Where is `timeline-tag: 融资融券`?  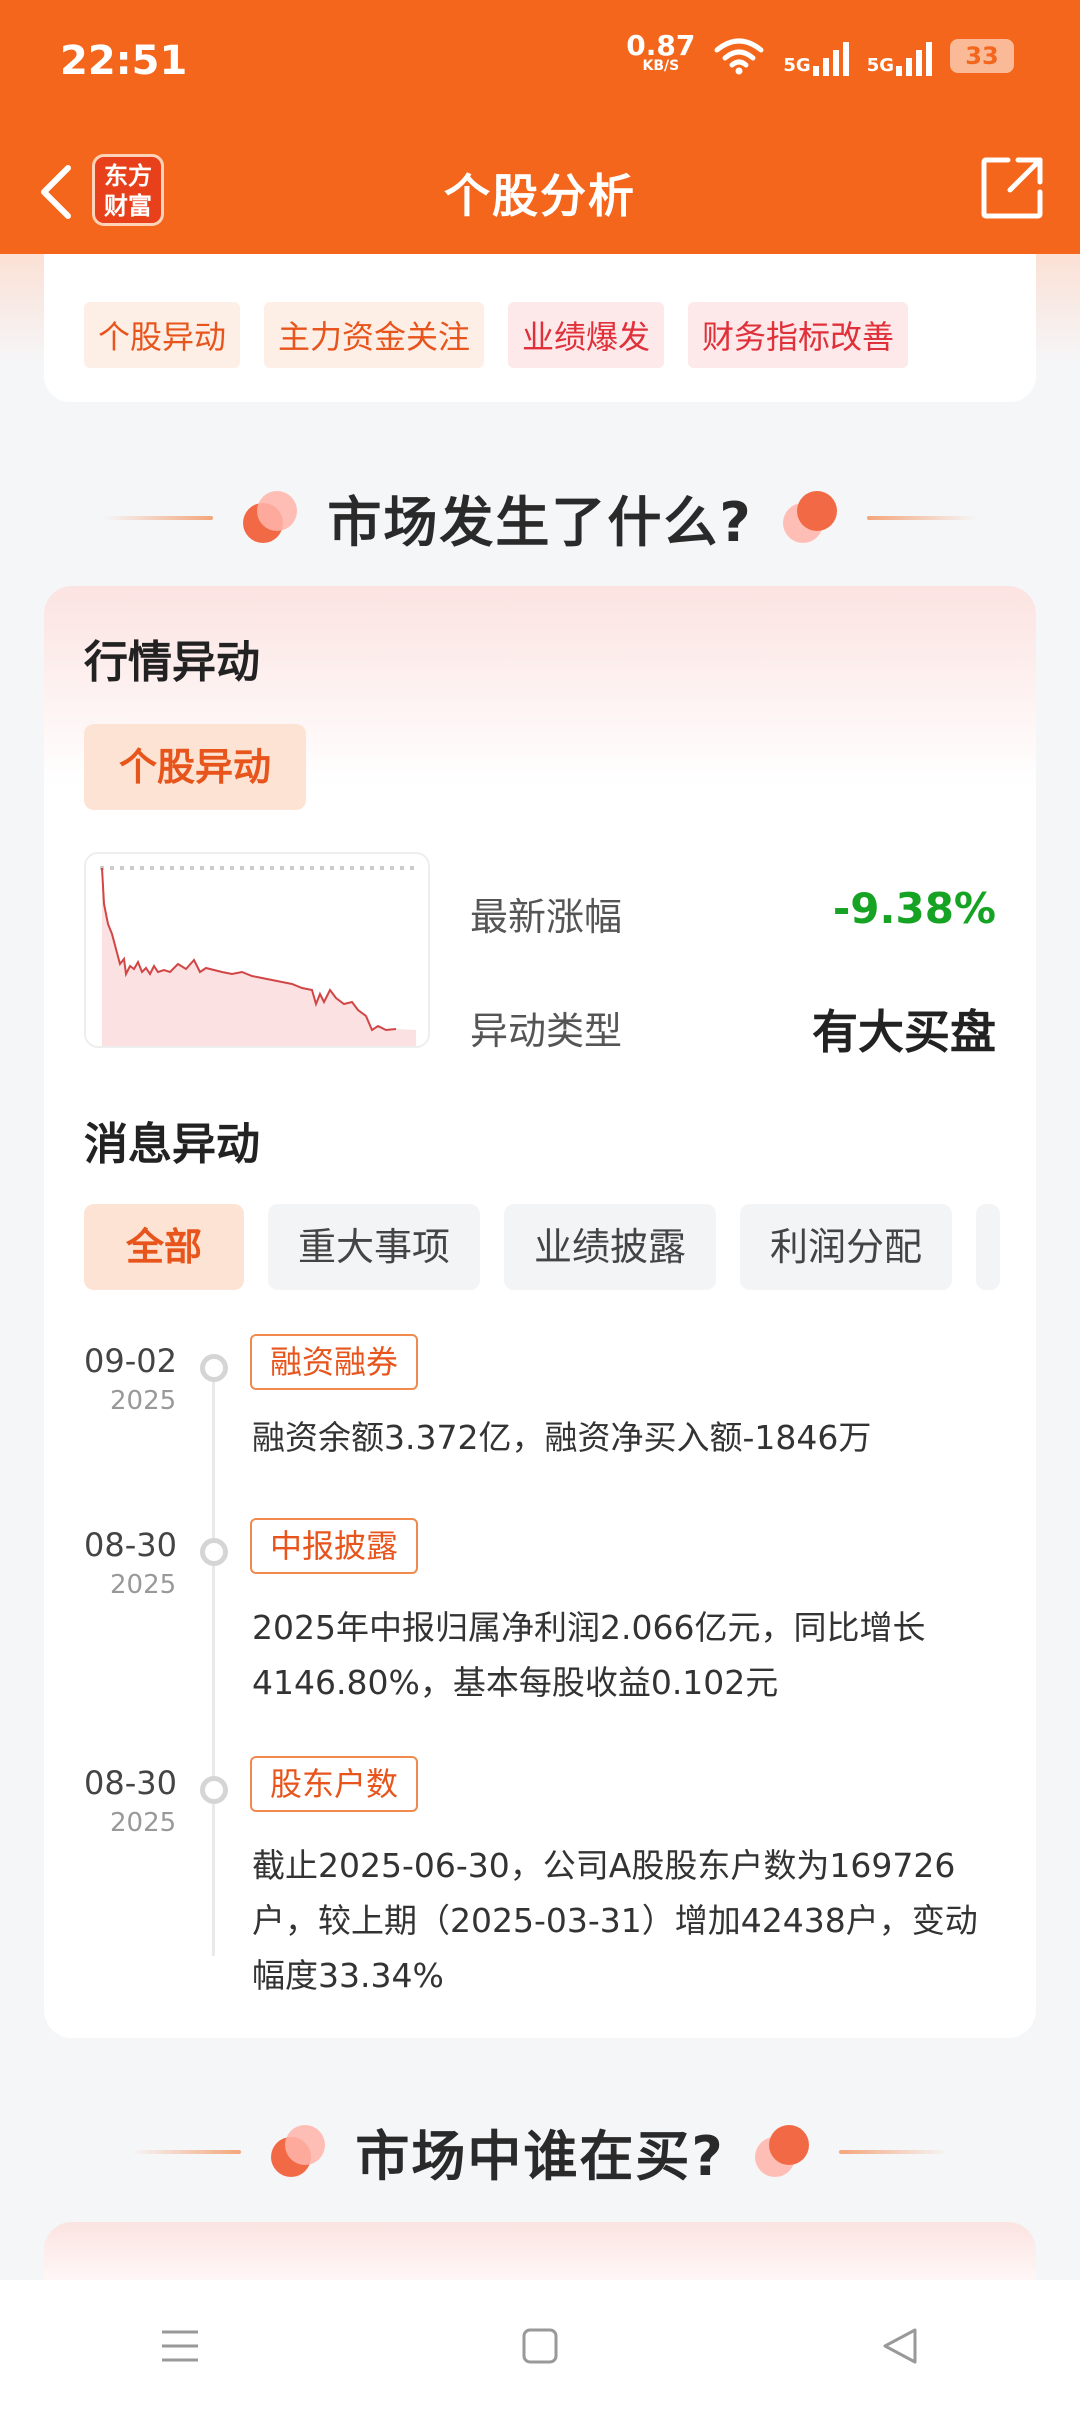 timeline-tag: 融资融券 is located at coordinates (334, 1362).